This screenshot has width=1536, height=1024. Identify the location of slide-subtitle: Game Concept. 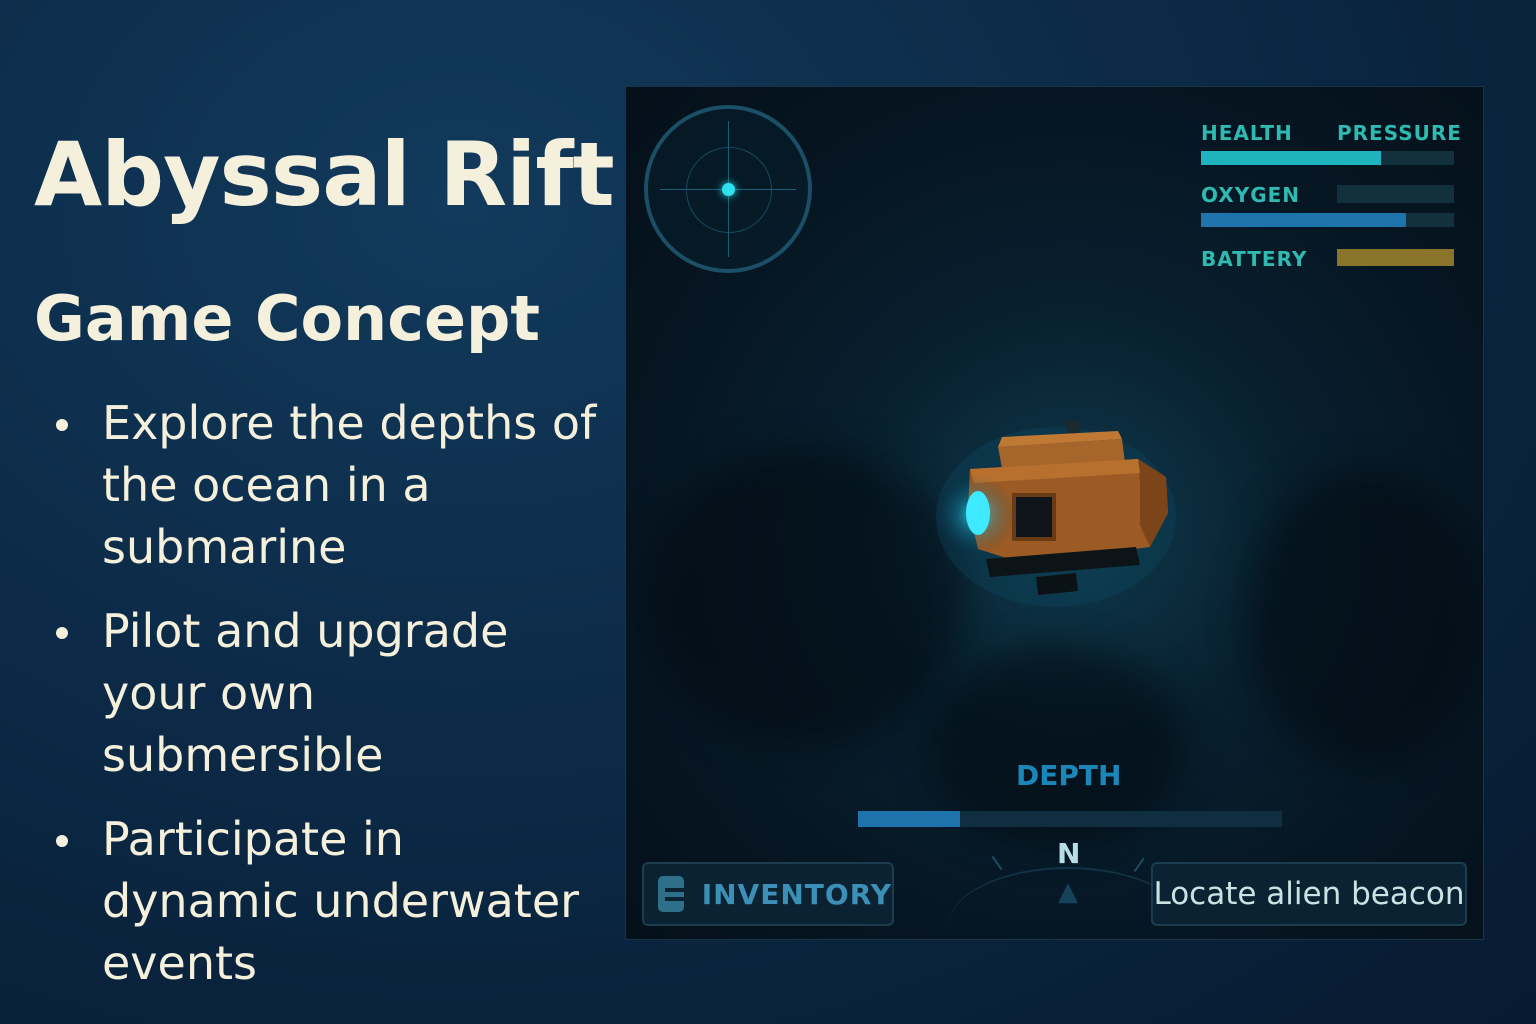
(287, 318).